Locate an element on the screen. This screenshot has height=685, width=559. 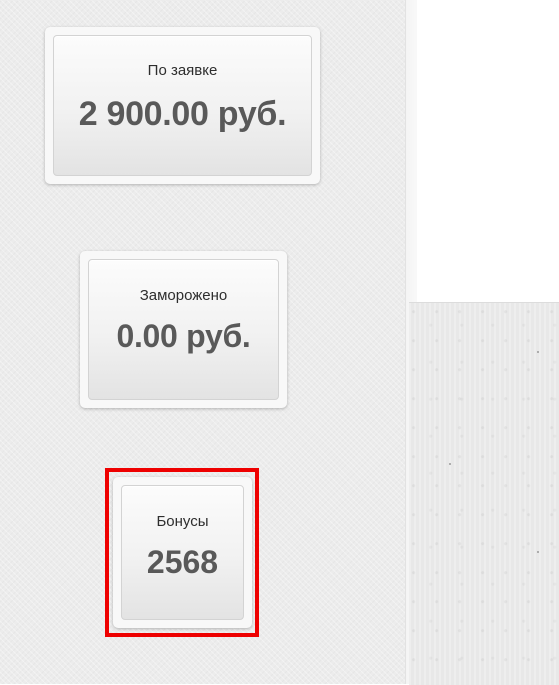
balance-label: Заморожено is located at coordinates (183, 295).